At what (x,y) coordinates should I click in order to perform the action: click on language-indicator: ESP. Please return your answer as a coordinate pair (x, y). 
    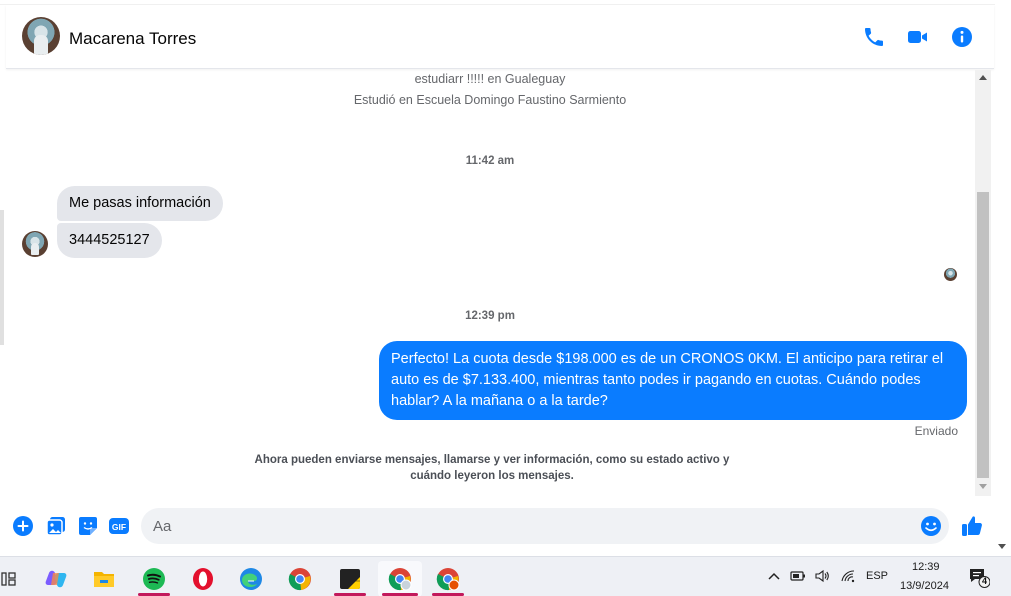
    Looking at the image, I should click on (877, 576).